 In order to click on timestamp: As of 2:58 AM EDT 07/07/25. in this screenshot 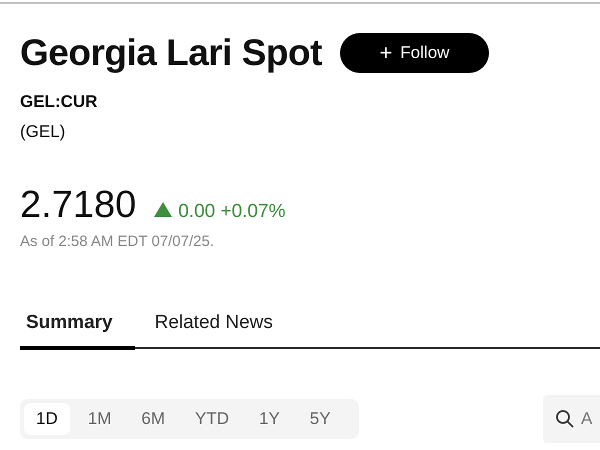, I will do `click(118, 241)`.